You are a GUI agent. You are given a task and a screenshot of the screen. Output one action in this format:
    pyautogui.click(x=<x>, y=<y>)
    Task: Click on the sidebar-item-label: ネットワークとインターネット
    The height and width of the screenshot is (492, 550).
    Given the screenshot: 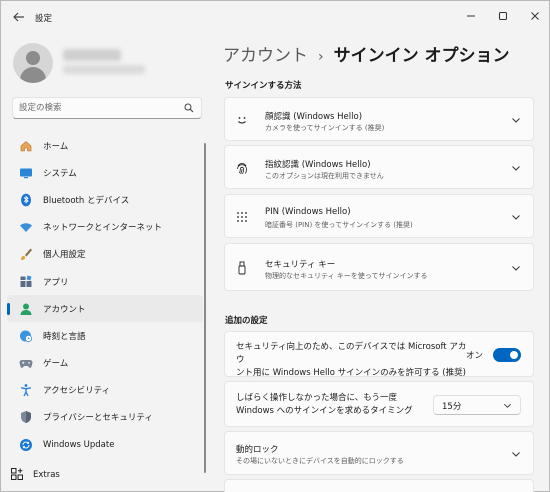 What is the action you would take?
    pyautogui.click(x=103, y=228)
    